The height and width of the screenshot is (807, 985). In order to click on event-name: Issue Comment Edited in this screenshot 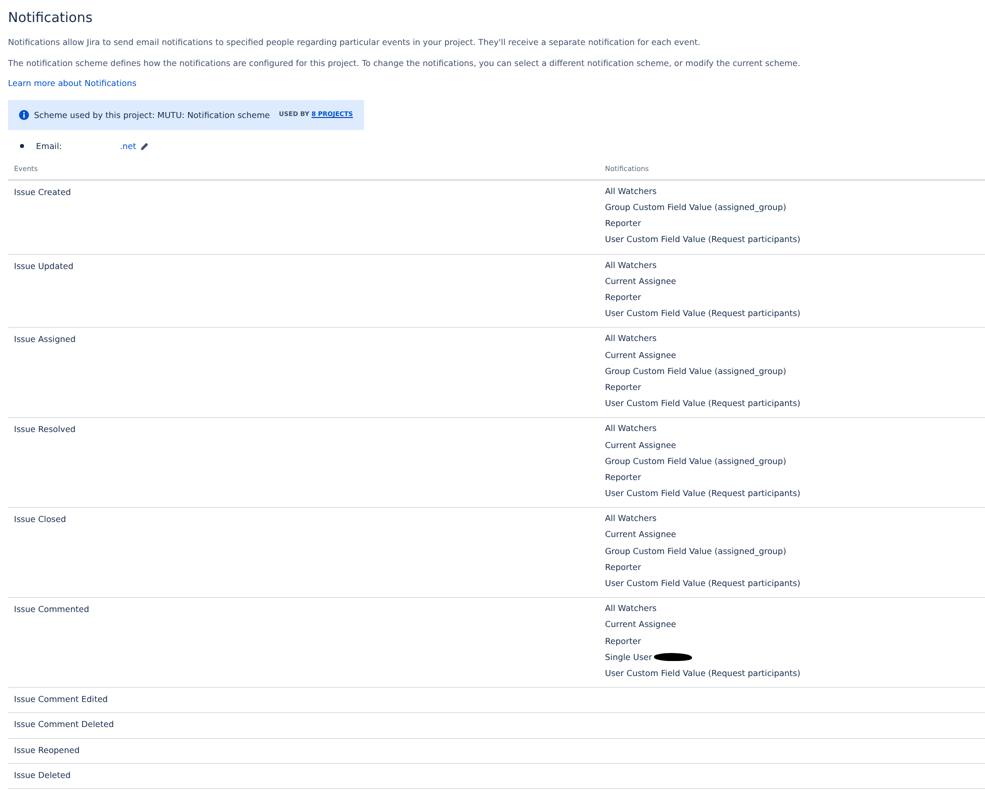, I will do `click(61, 699)`.